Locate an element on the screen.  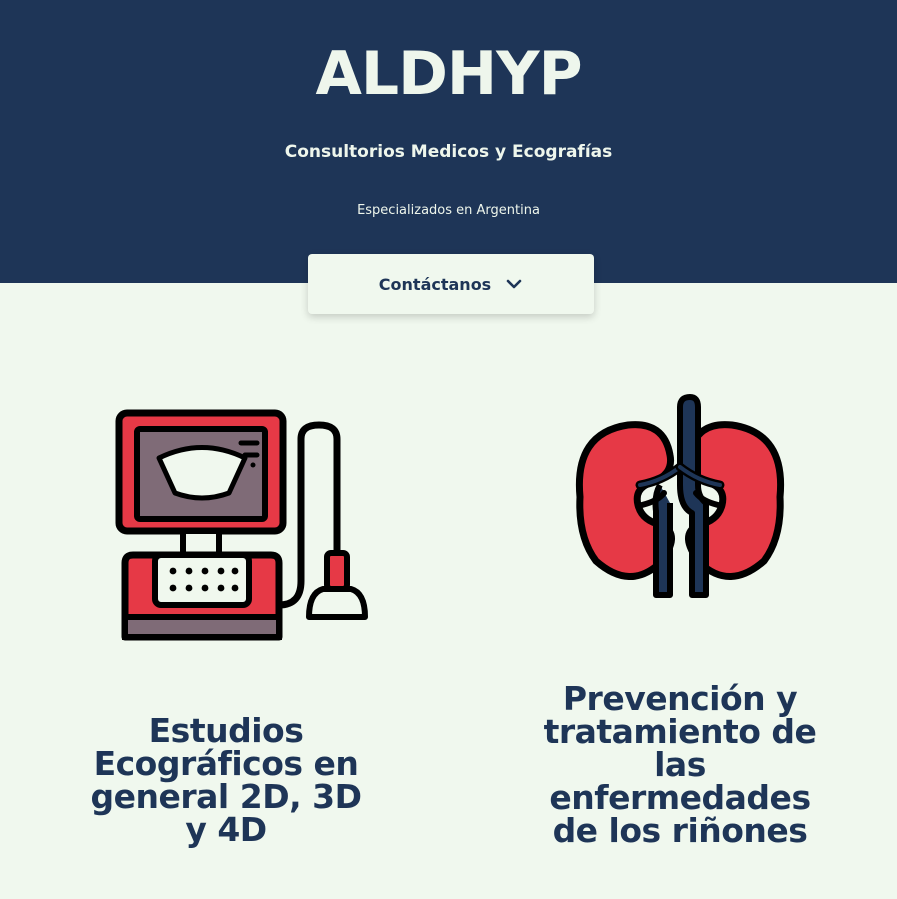
contact-button: Contáctanos is located at coordinates (451, 284).